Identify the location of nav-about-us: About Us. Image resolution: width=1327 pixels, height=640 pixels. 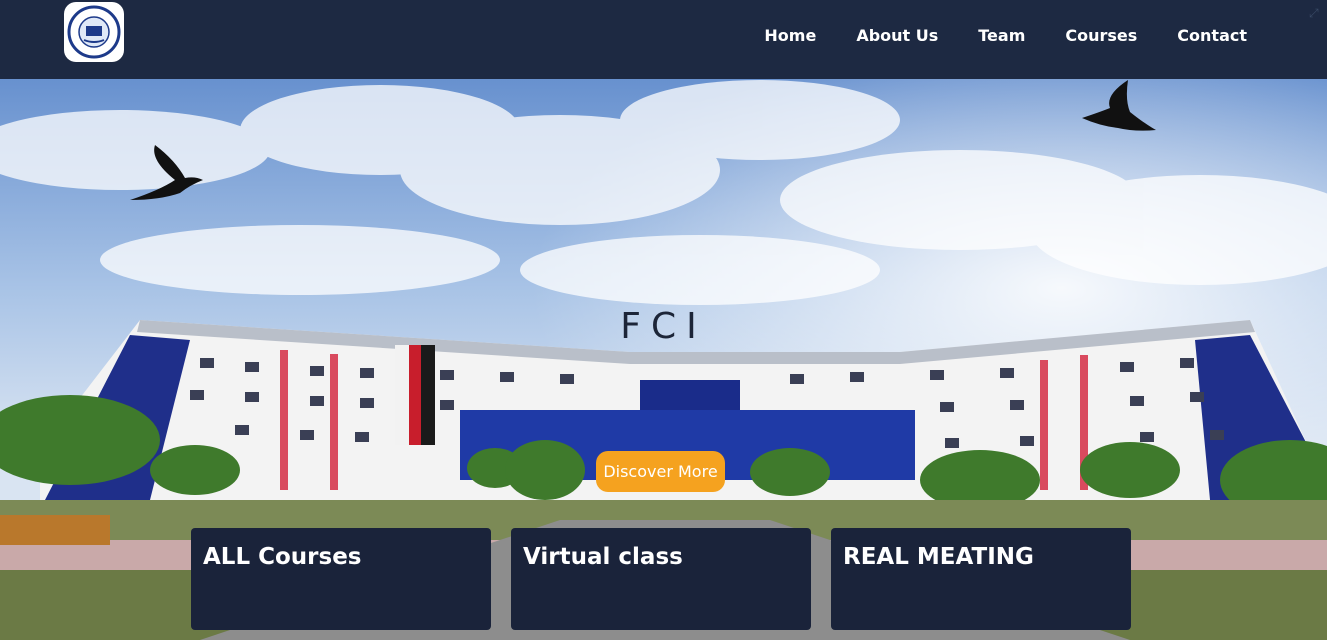
(897, 35).